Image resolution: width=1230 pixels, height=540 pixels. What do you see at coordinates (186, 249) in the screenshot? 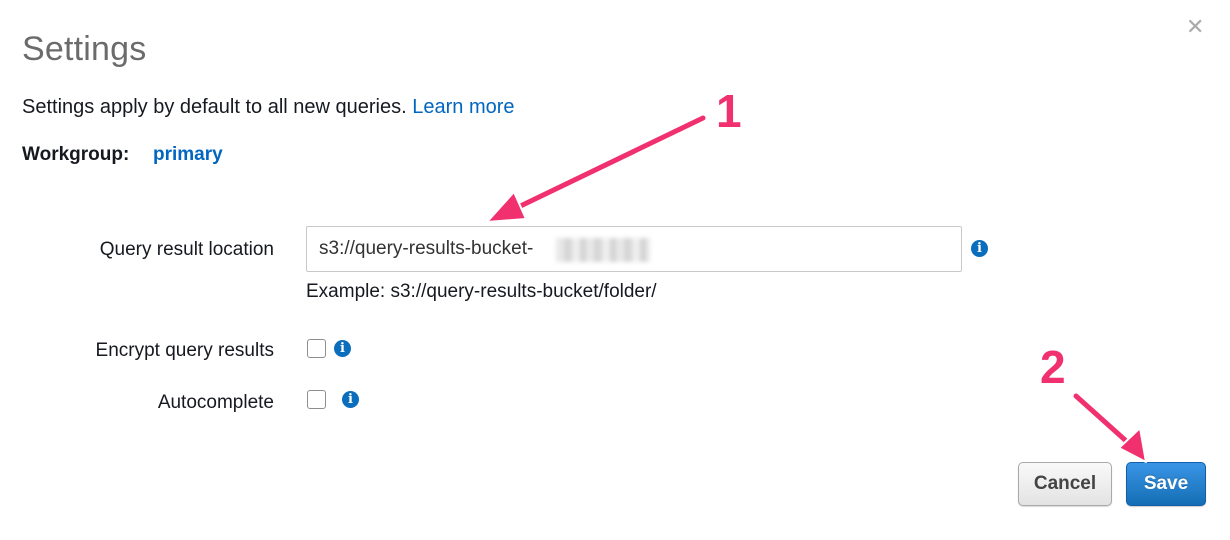
I see `query-result-location-label: Query result location` at bounding box center [186, 249].